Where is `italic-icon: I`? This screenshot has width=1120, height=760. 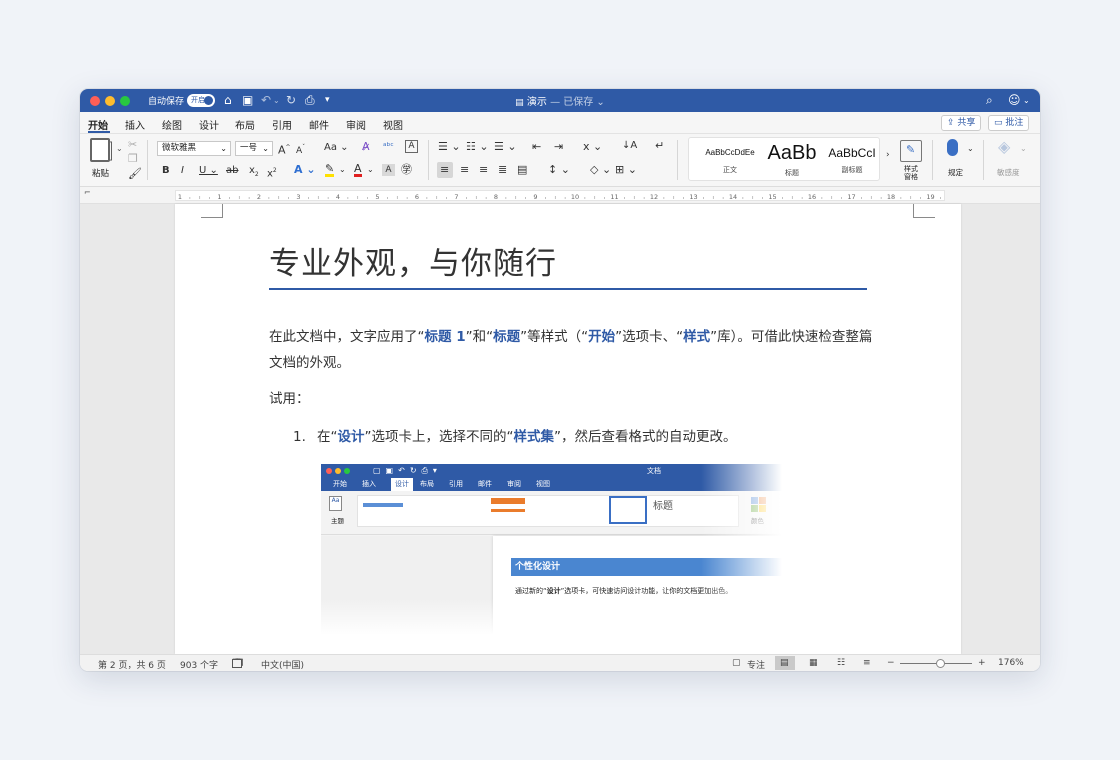 italic-icon: I is located at coordinates (182, 171).